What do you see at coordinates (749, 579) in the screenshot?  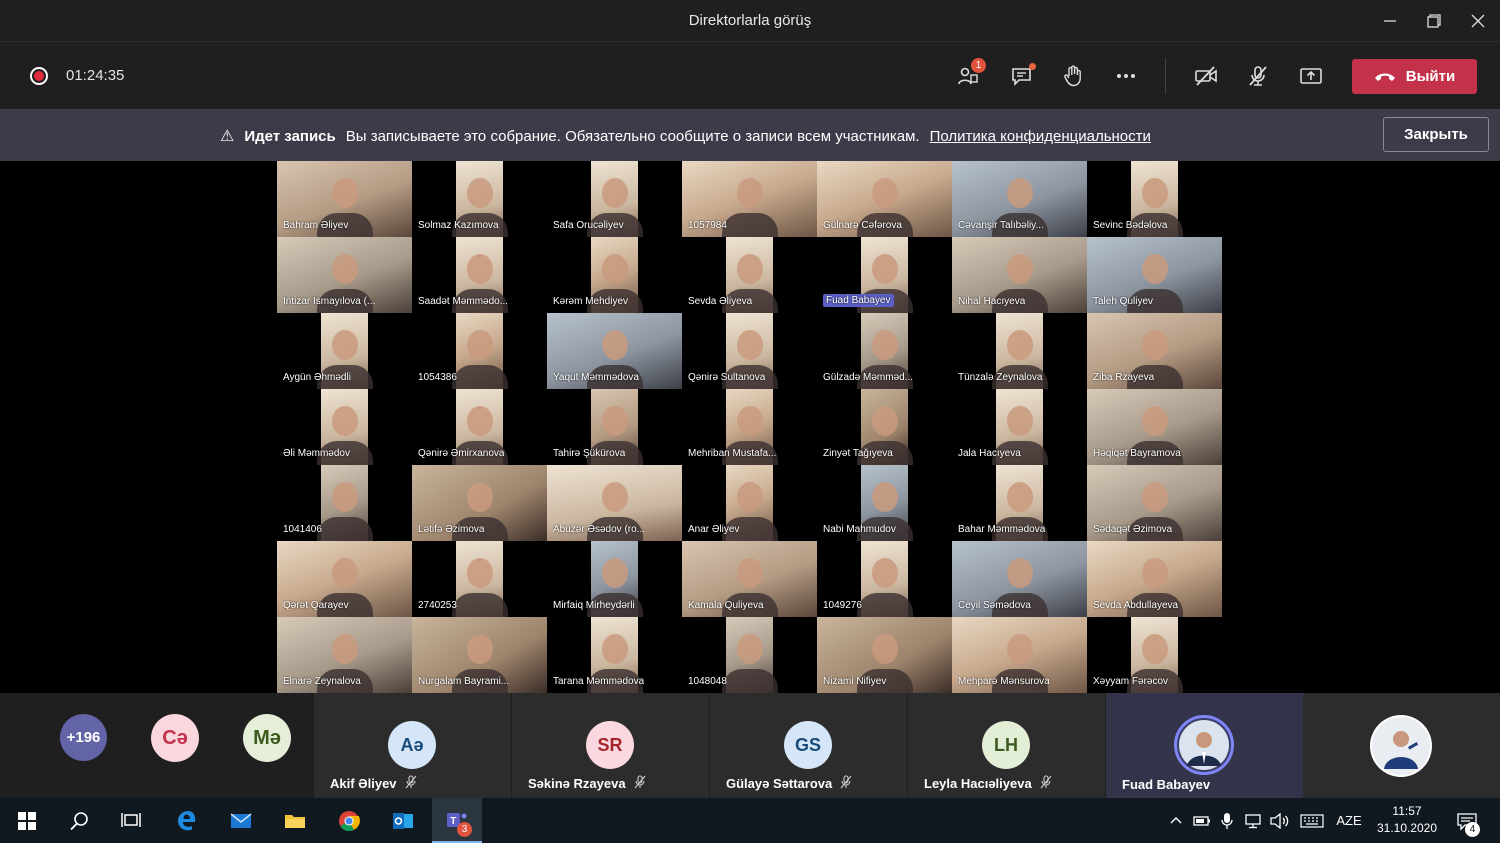 I see `video-tile: Kamala Quliyeva` at bounding box center [749, 579].